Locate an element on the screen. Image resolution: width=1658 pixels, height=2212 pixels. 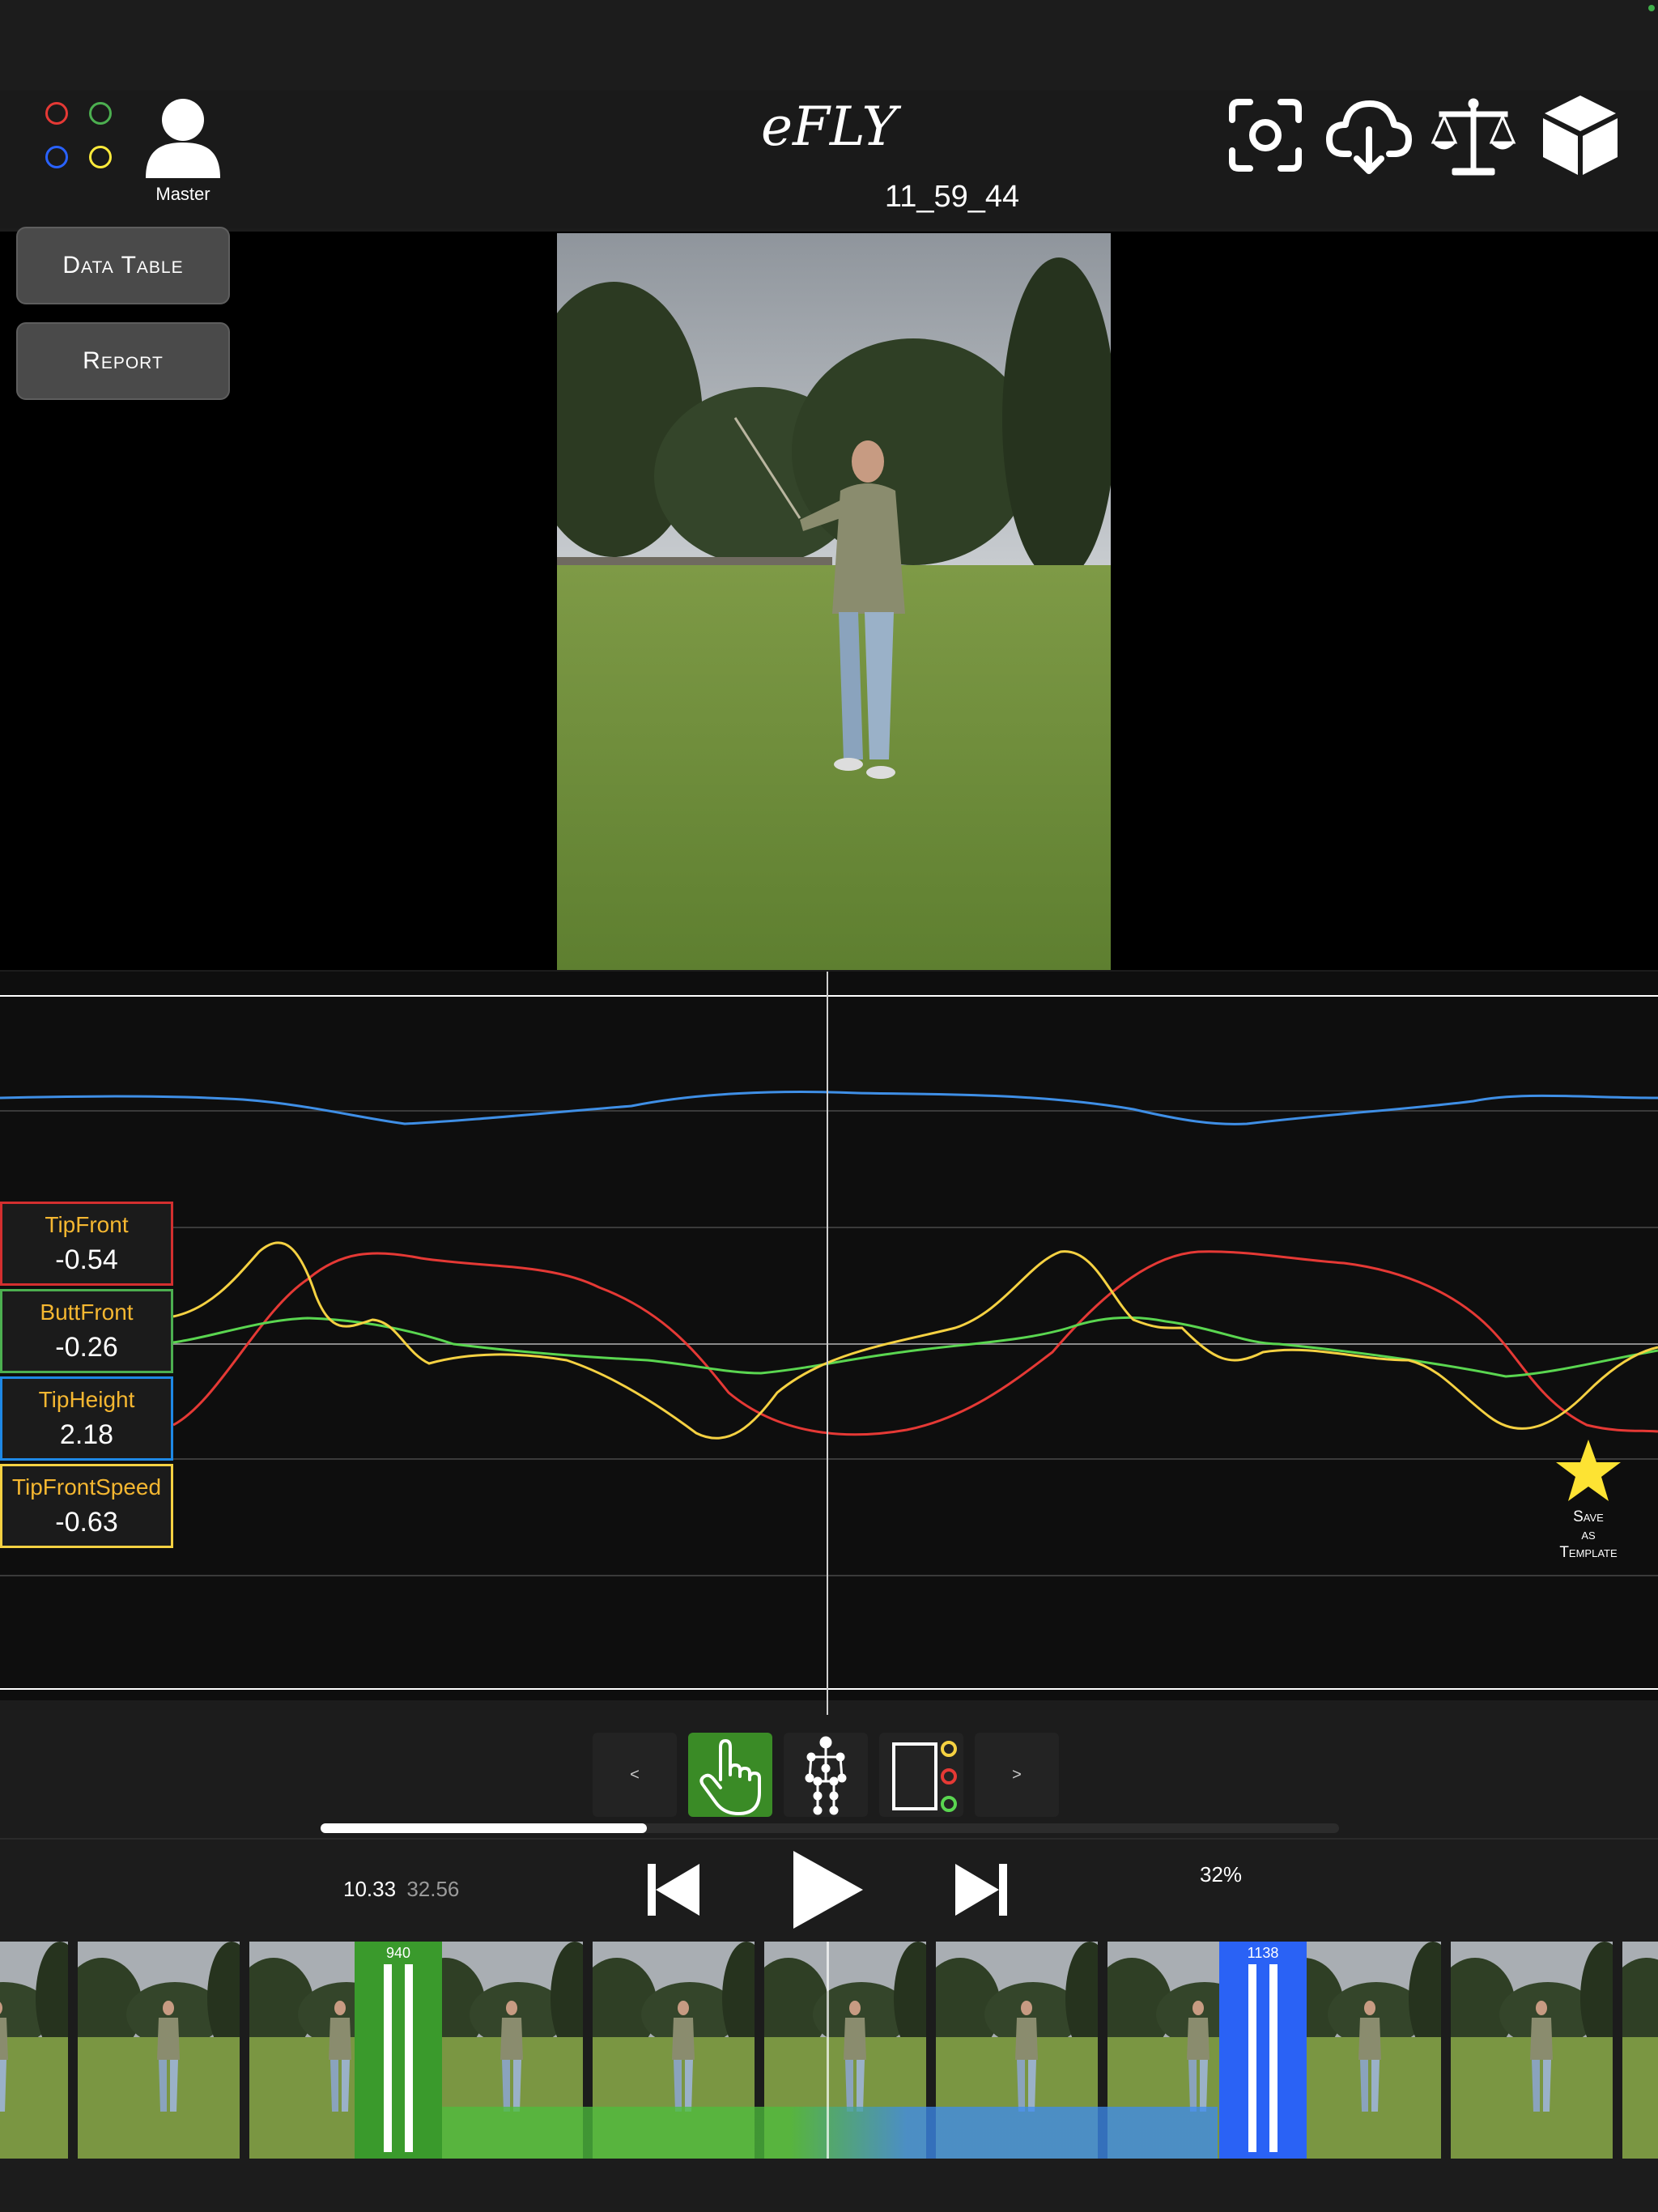
legend-value: -0.54 is located at coordinates (86, 1260).